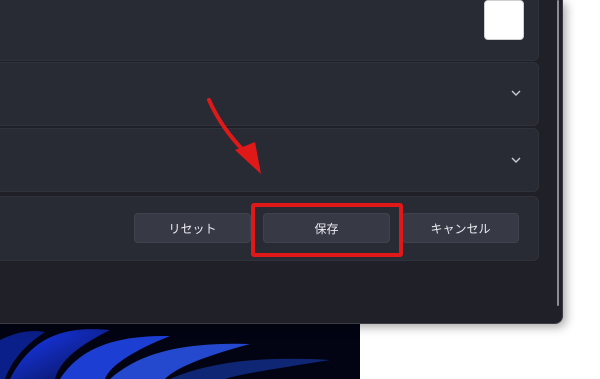 This screenshot has width=600, height=379. I want to click on save-highlight-box, so click(327, 230).